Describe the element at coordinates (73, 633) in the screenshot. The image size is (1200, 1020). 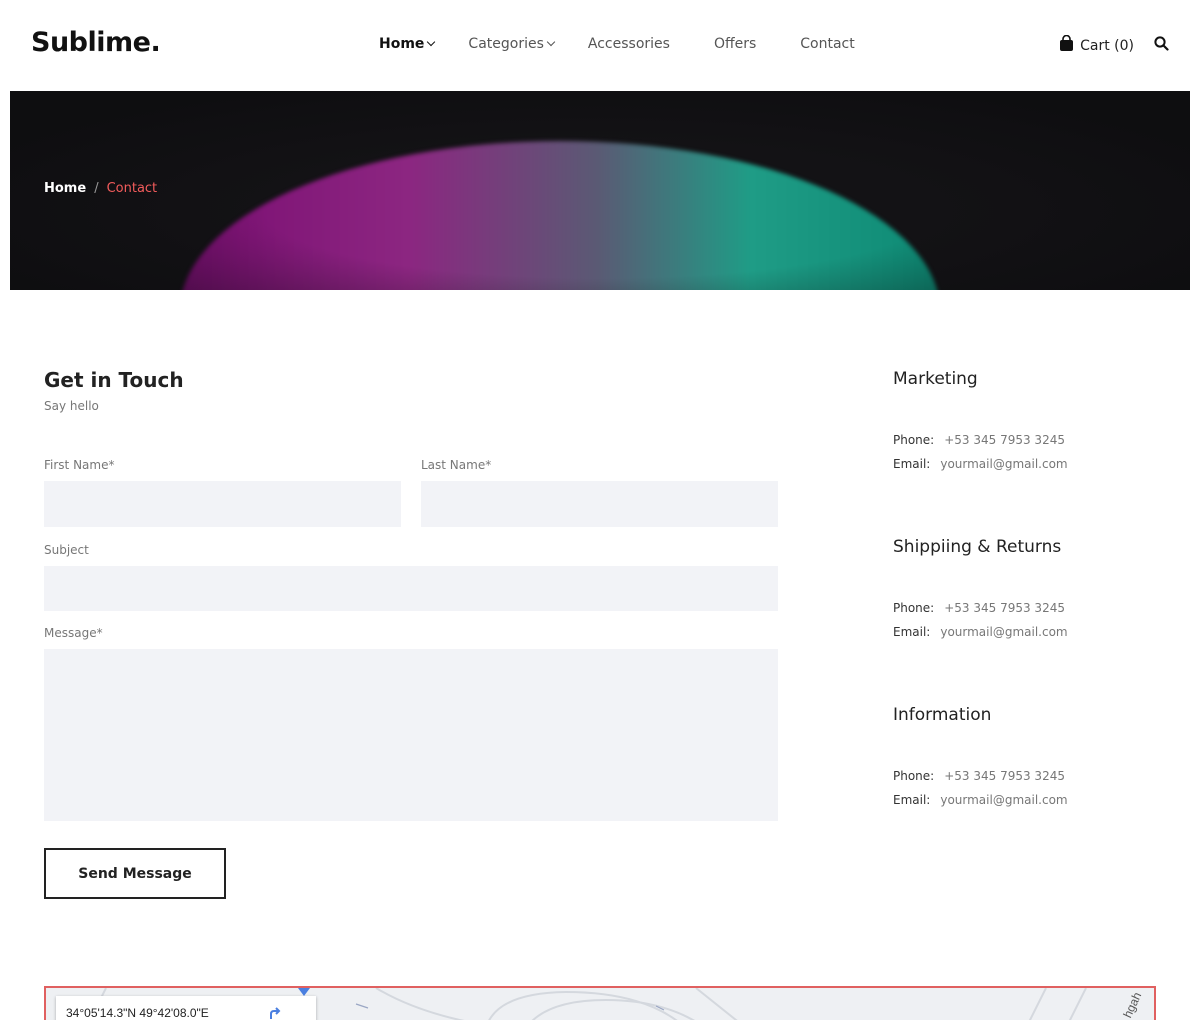
I see `message-label: Message*` at that location.